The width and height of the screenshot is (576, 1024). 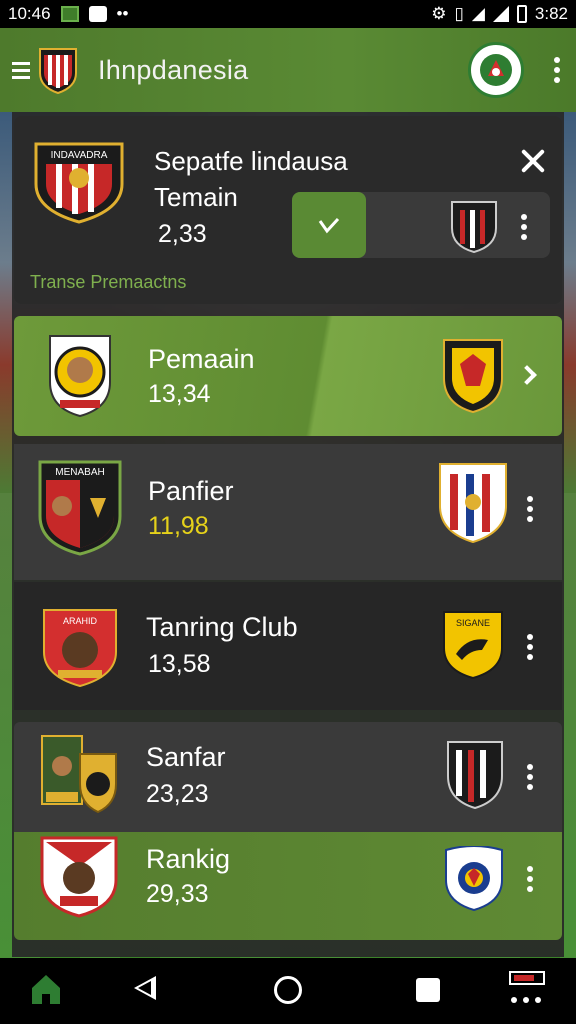 I want to click on row1-value: 13,34, so click(x=179, y=394).